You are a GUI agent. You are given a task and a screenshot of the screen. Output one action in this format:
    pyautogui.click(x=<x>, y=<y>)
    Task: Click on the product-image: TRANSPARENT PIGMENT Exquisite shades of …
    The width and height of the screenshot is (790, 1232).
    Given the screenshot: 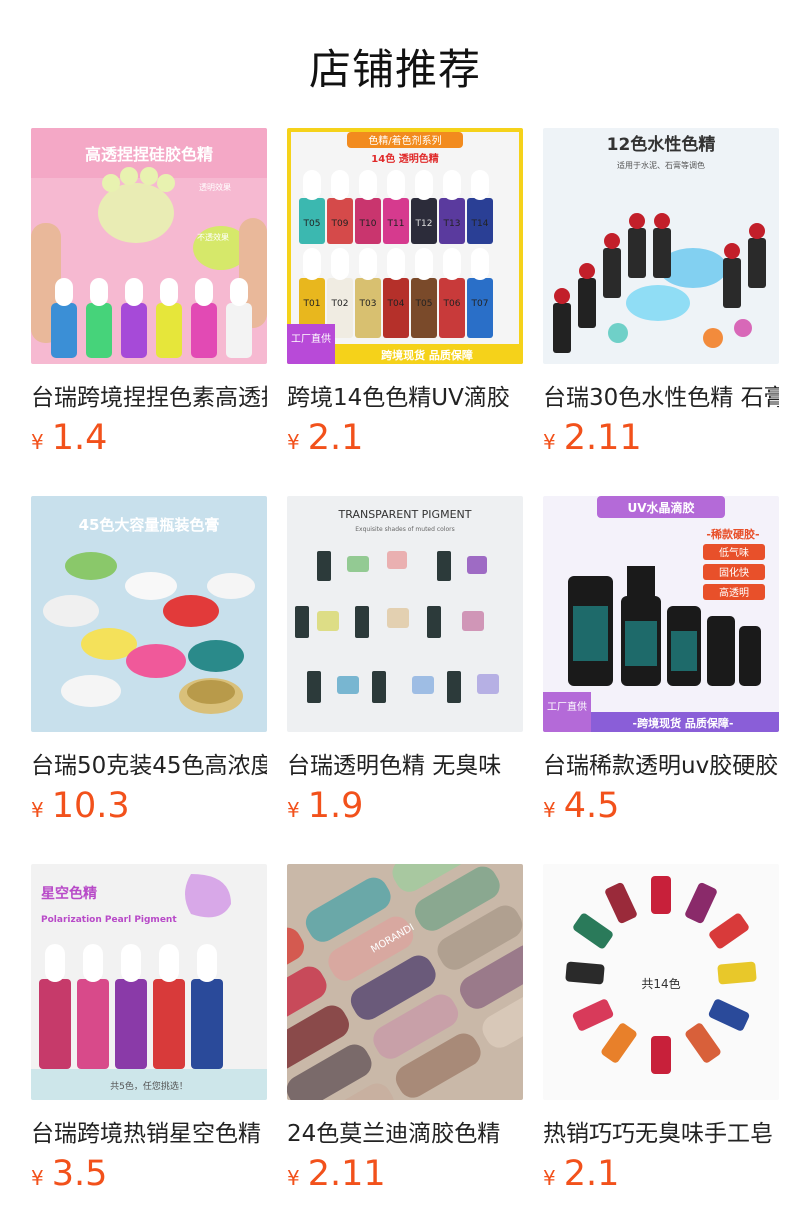 What is the action you would take?
    pyautogui.click(x=405, y=614)
    